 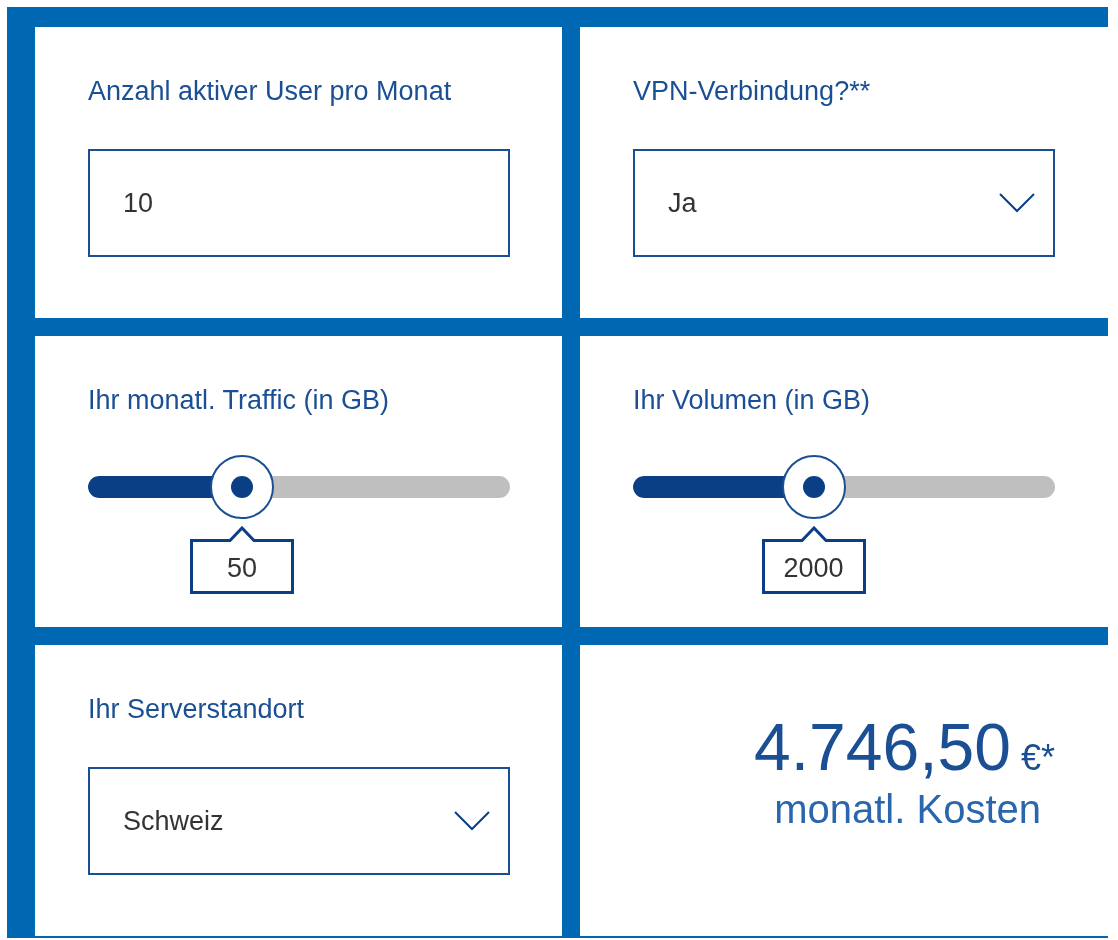 What do you see at coordinates (1037, 758) in the screenshot?
I see `price-currency: €*` at bounding box center [1037, 758].